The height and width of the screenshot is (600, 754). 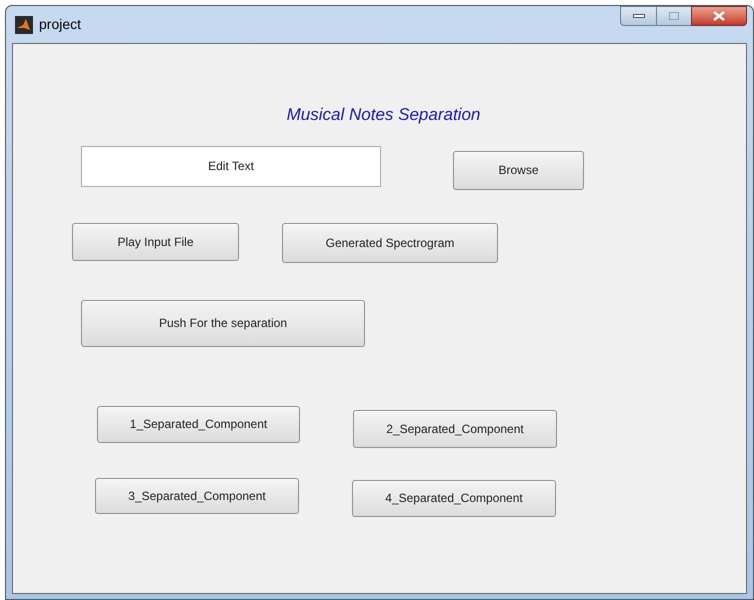 What do you see at coordinates (197, 496) in the screenshot?
I see `push-button: 3_Separated_Component` at bounding box center [197, 496].